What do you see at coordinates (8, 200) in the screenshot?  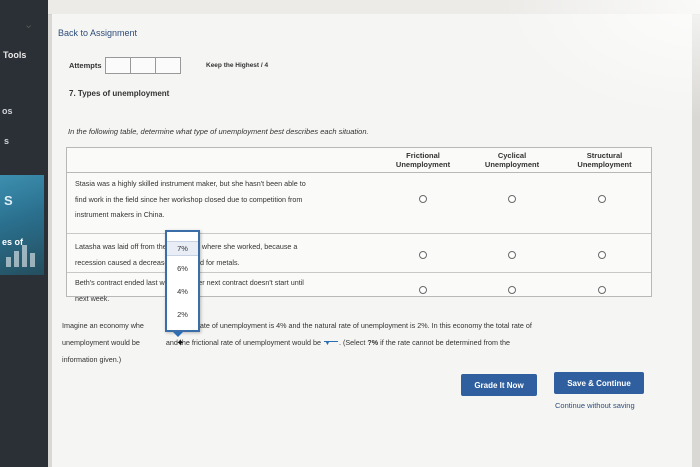 I see `sidebar-tile-letter: S` at bounding box center [8, 200].